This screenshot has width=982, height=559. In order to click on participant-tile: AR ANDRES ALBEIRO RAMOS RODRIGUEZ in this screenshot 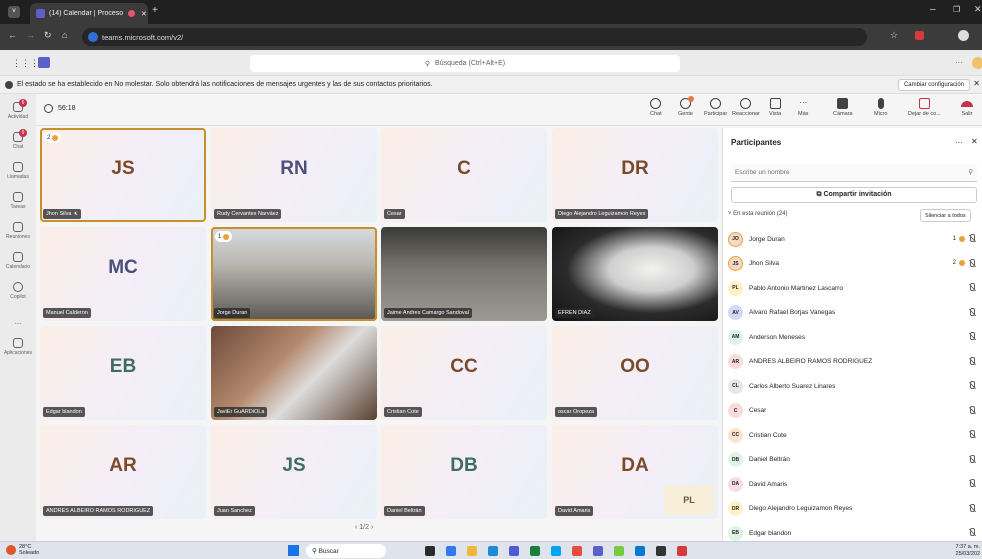, I will do `click(123, 472)`.